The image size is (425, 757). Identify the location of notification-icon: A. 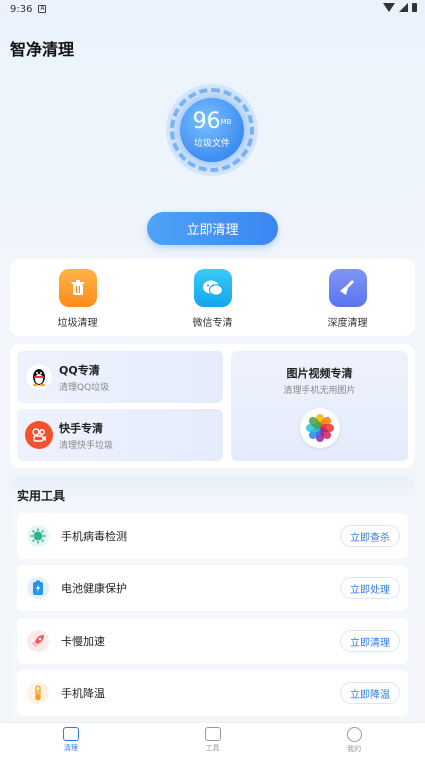
(42, 9).